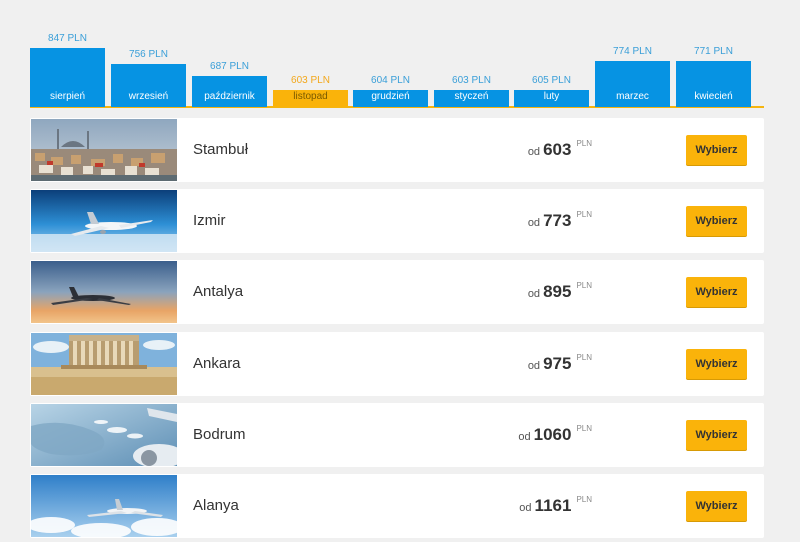 The image size is (800, 542). I want to click on month-name: sierpień, so click(67, 96).